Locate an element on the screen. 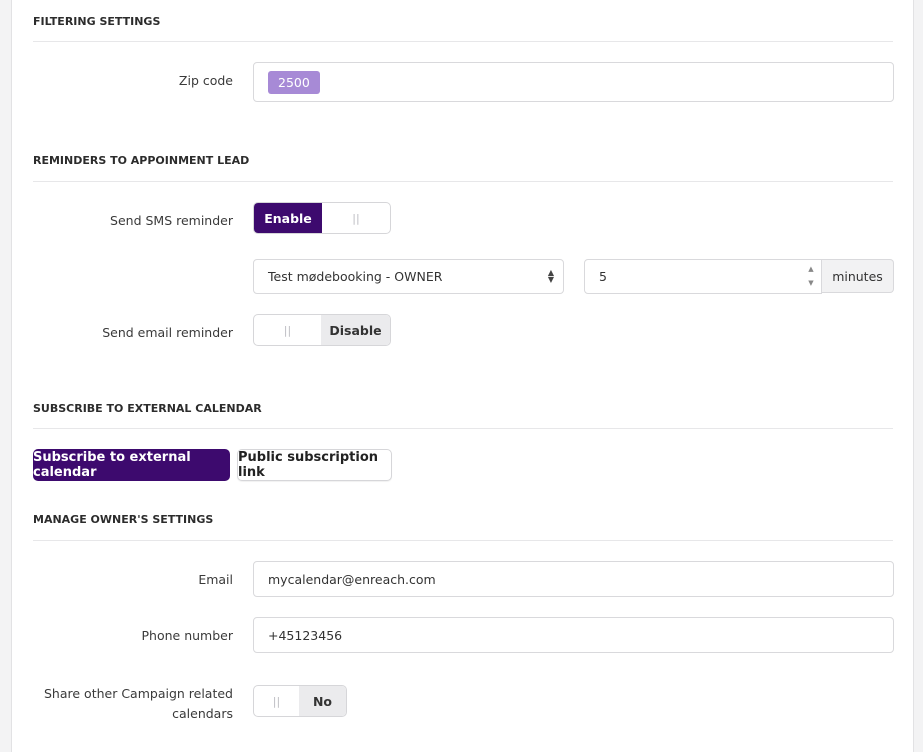 This screenshot has width=923, height=752. sms-template-value: Test mødebooking - OWNER is located at coordinates (355, 276).